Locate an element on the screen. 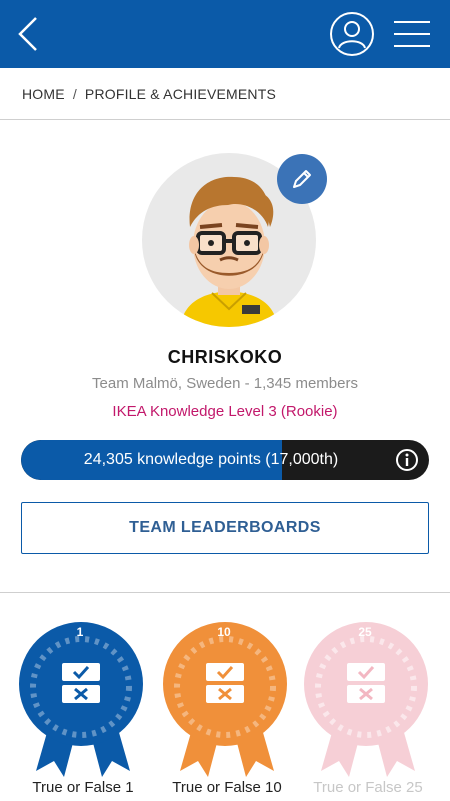 This screenshot has width=450, height=801. top-bar is located at coordinates (225, 34).